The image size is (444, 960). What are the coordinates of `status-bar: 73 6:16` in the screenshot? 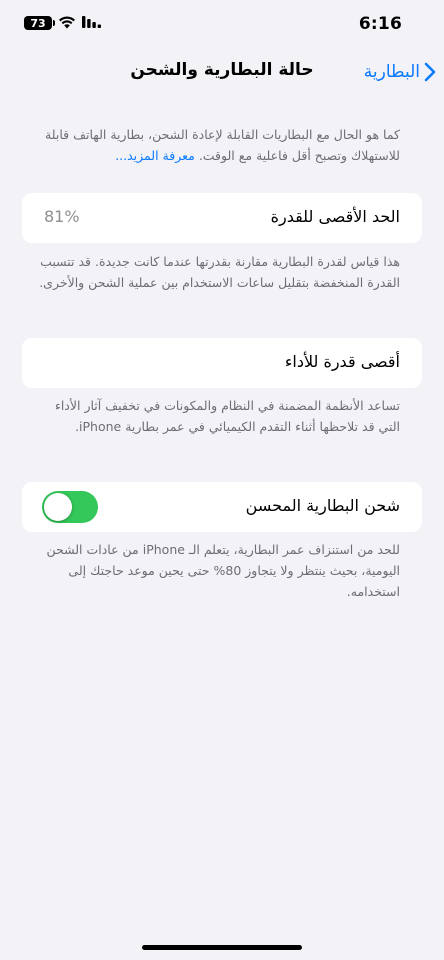 It's located at (222, 24).